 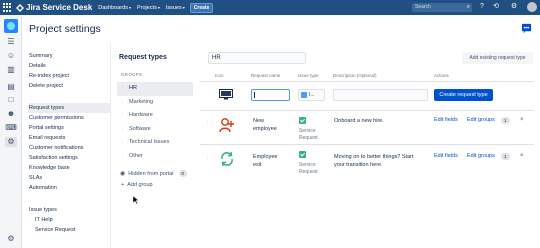 What do you see at coordinates (265, 125) in the screenshot?
I see `request-name: New employee` at bounding box center [265, 125].